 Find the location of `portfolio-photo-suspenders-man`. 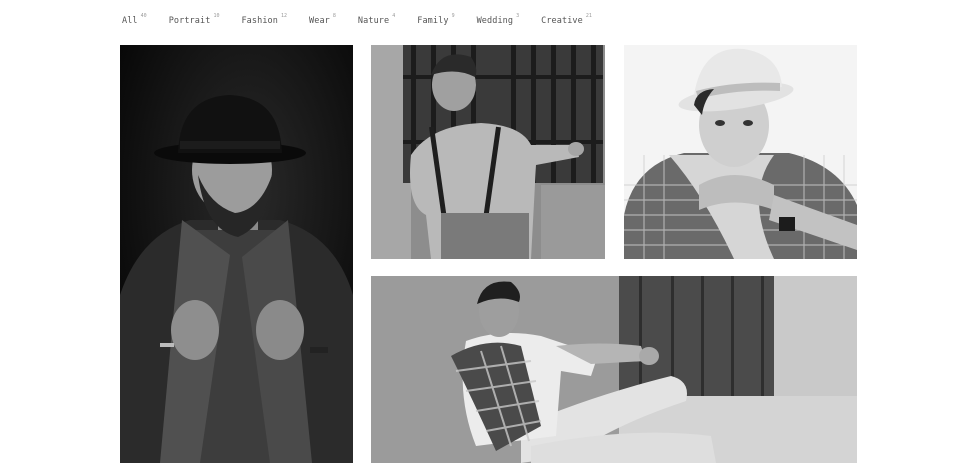

portfolio-photo-suspenders-man is located at coordinates (488, 152).